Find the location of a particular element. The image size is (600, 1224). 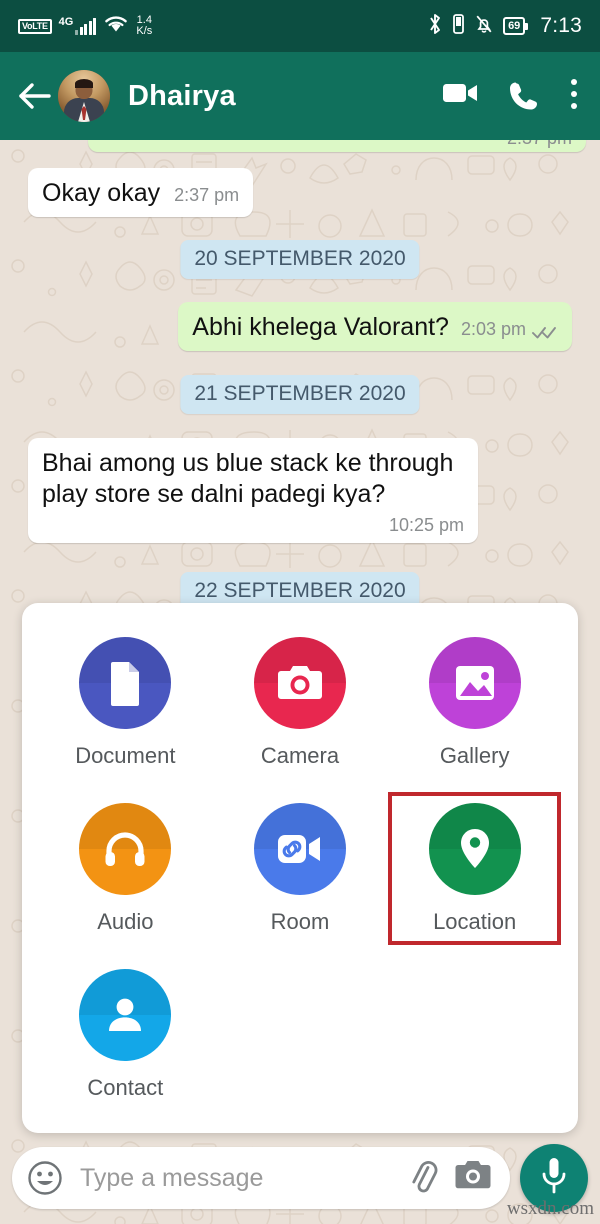

headphones-icon is located at coordinates (125, 849).